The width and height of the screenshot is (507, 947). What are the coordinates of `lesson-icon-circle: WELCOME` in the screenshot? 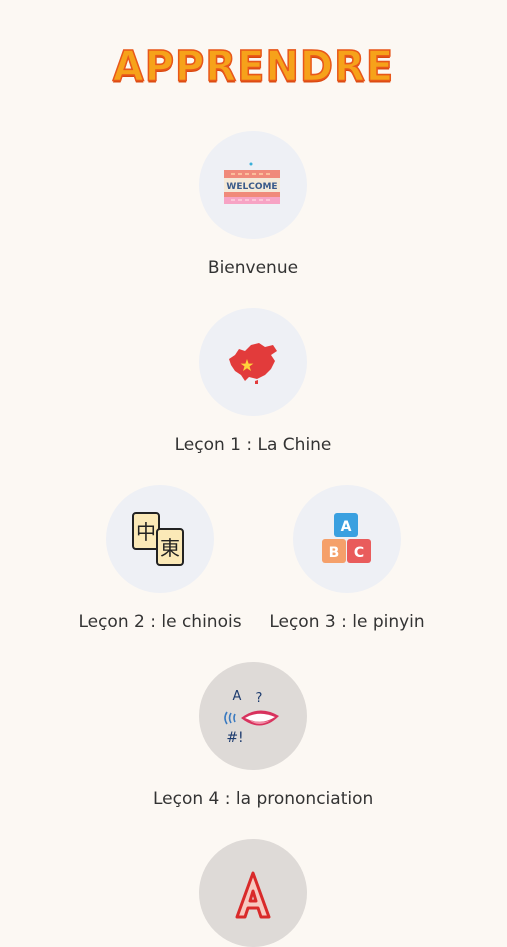 It's located at (253, 185).